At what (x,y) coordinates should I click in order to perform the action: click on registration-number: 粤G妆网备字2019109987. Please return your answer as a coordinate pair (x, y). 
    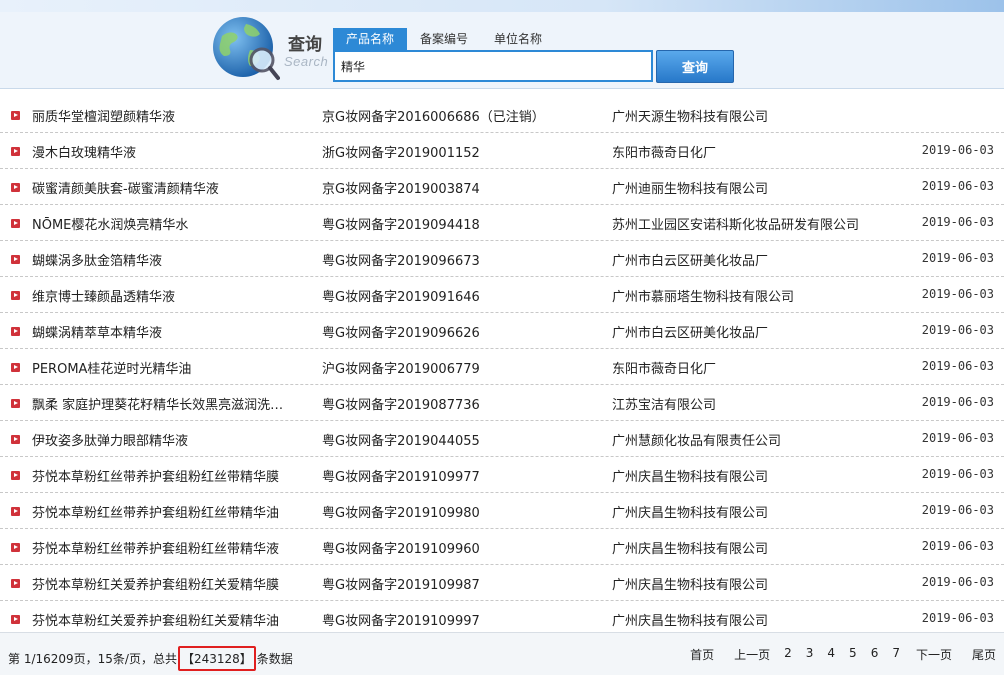
    Looking at the image, I should click on (401, 585).